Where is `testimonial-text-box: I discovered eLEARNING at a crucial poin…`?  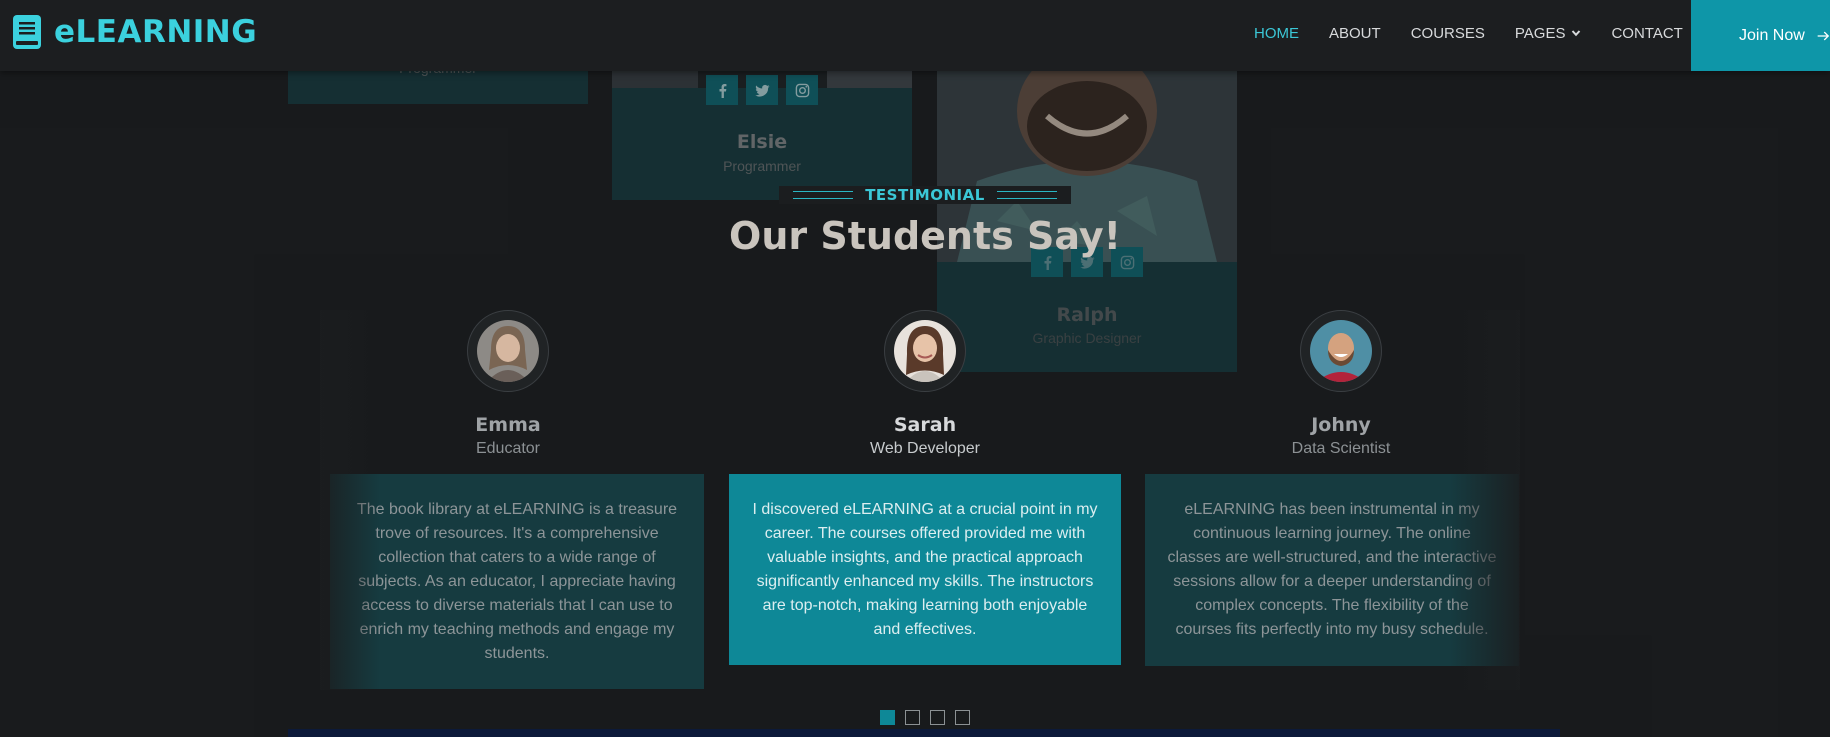
testimonial-text-box: I discovered eLEARNING at a crucial poin… is located at coordinates (925, 569).